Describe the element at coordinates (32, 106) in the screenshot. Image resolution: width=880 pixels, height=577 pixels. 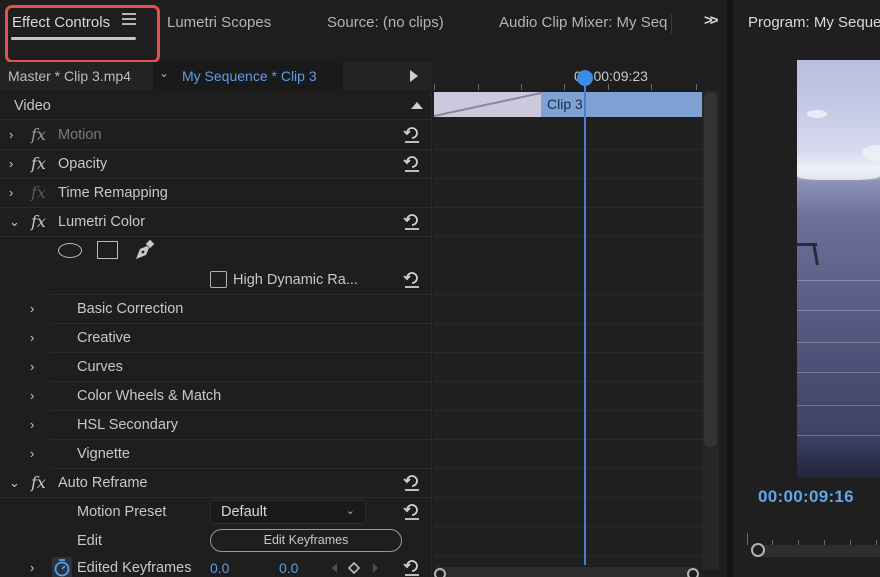
I see `section-label: Video` at that location.